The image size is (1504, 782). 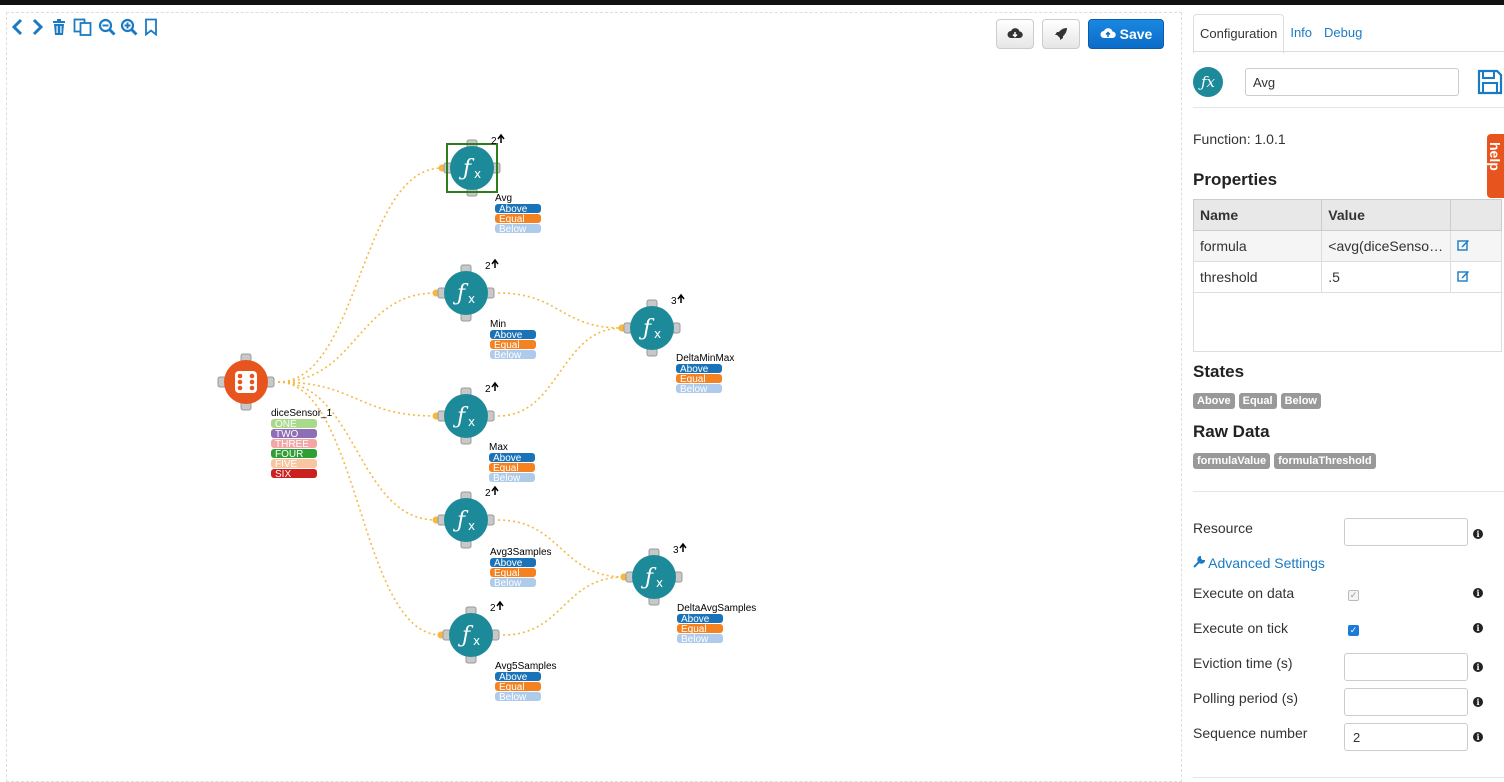 I want to click on states-title: States, so click(x=1219, y=371).